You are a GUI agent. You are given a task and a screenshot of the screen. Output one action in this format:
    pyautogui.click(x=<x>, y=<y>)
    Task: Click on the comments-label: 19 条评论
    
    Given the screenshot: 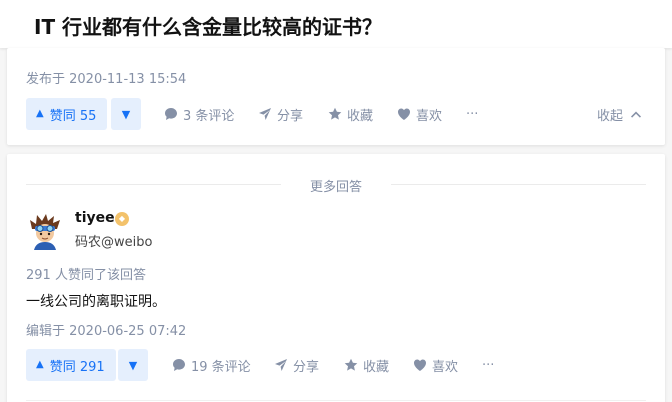 What is the action you would take?
    pyautogui.click(x=221, y=367)
    